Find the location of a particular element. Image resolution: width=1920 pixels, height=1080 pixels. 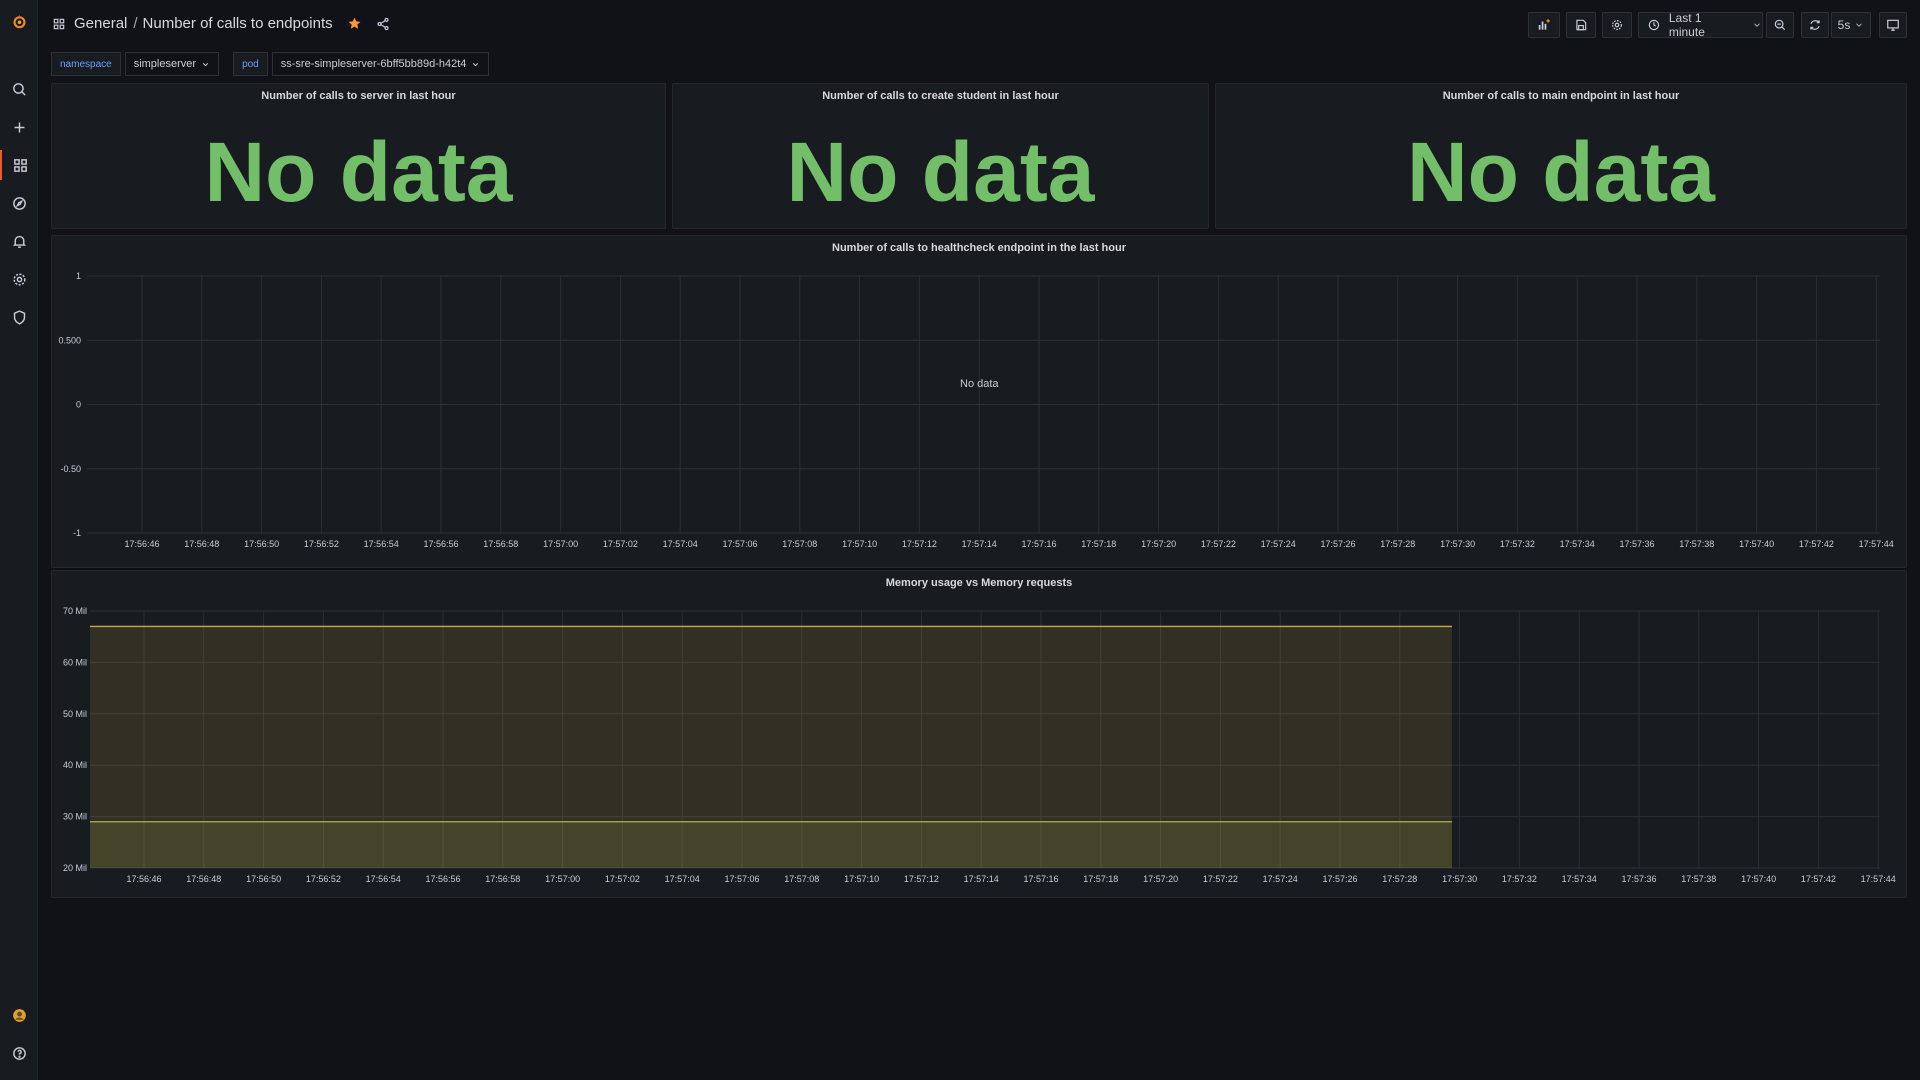

zoom-out-button is located at coordinates (1780, 25).